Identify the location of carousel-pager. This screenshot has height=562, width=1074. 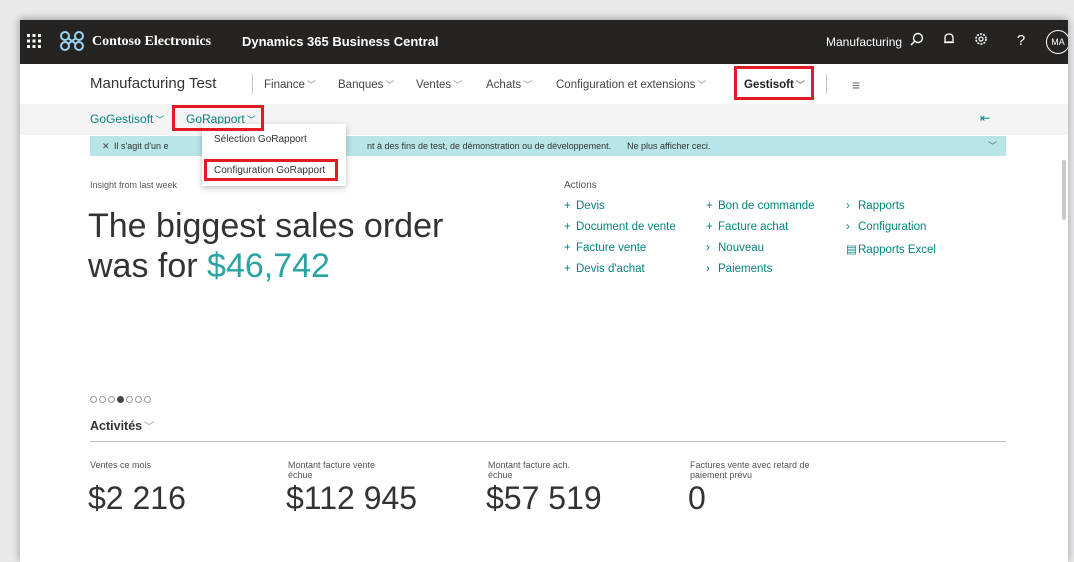
(121, 399).